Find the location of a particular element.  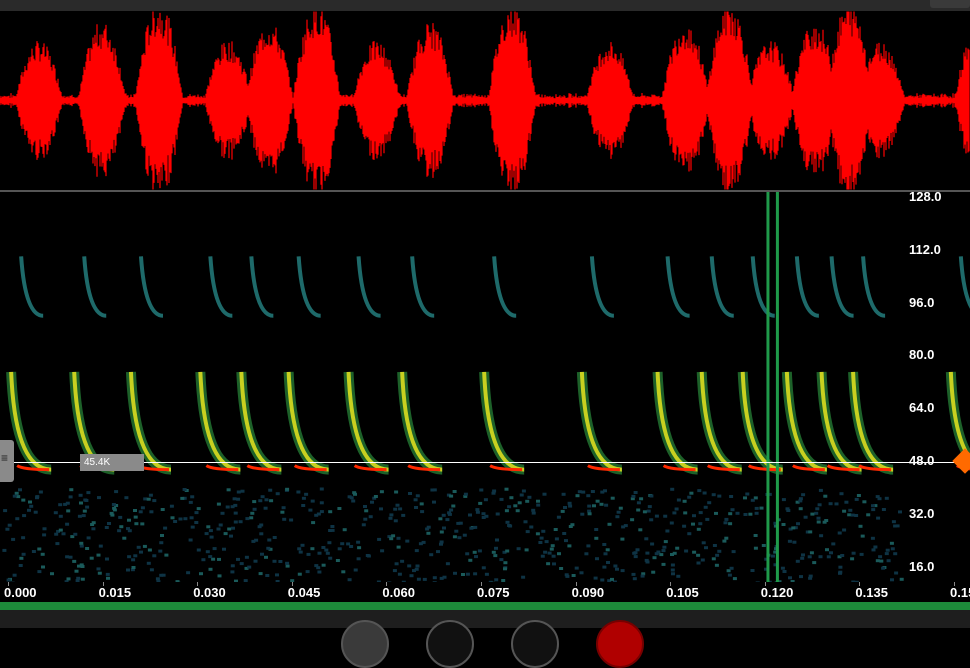

toolbar-button is located at coordinates (950, 4).